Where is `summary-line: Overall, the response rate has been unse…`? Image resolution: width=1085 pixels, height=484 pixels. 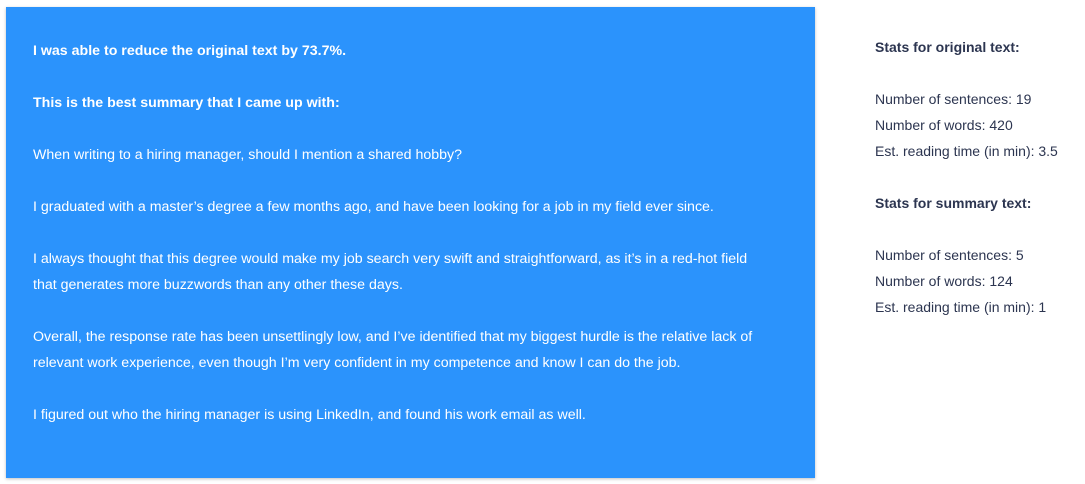
summary-line: Overall, the response rate has been unse… is located at coordinates (393, 337).